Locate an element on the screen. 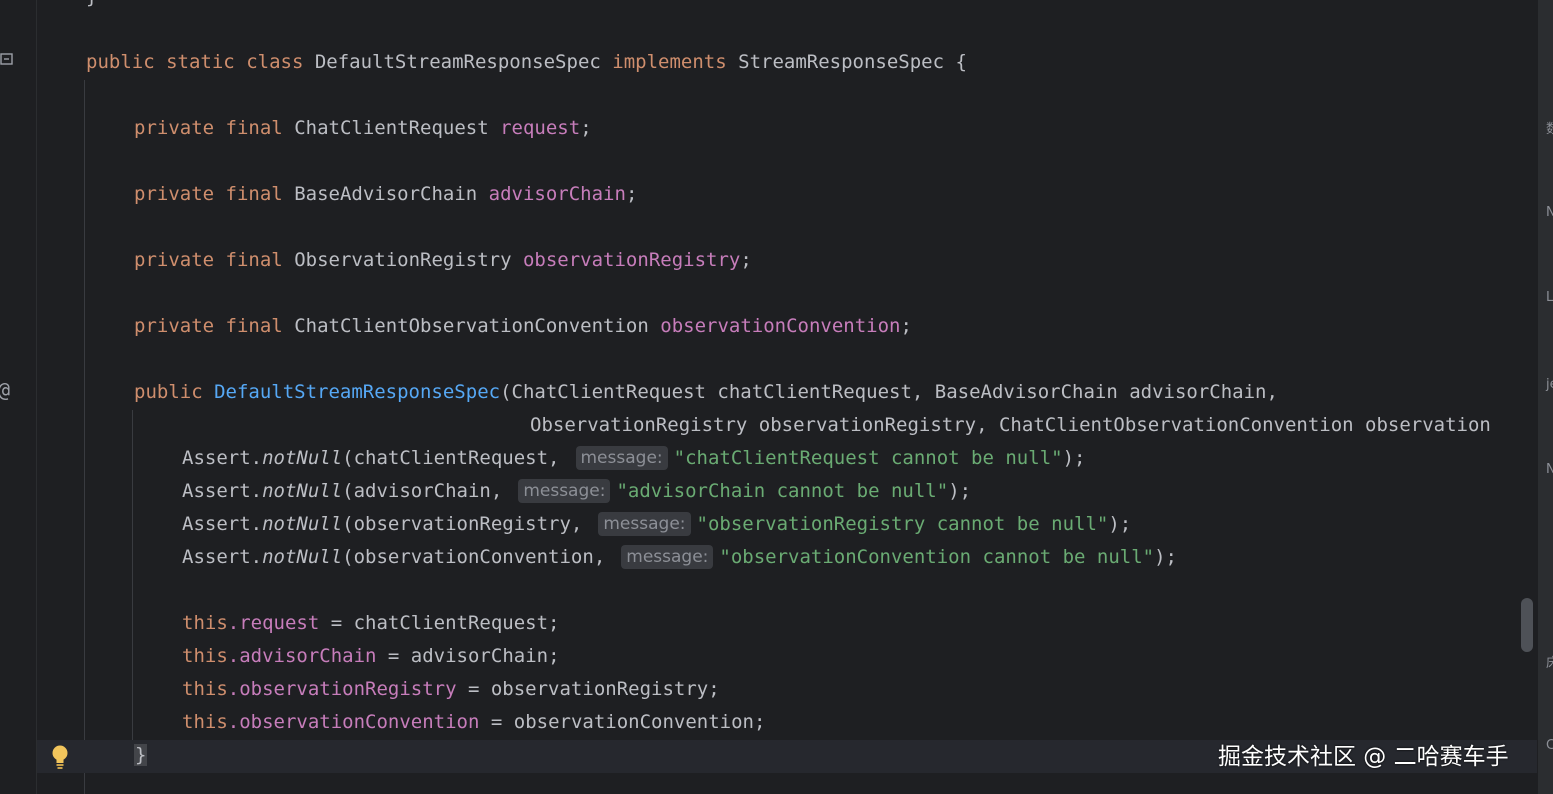  code-line-close-brace: } is located at coordinates (141, 755).